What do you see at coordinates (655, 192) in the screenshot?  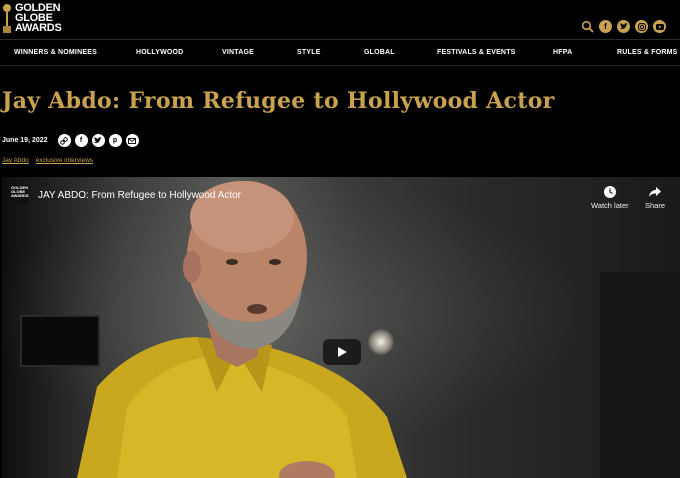 I see `share-arrow-icon` at bounding box center [655, 192].